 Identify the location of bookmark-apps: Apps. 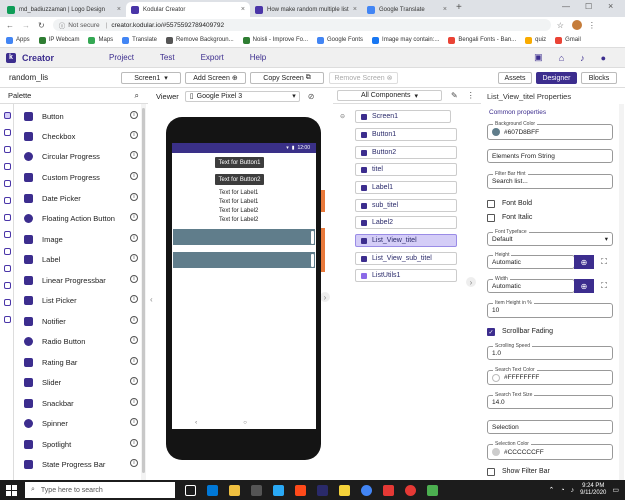
(18, 40).